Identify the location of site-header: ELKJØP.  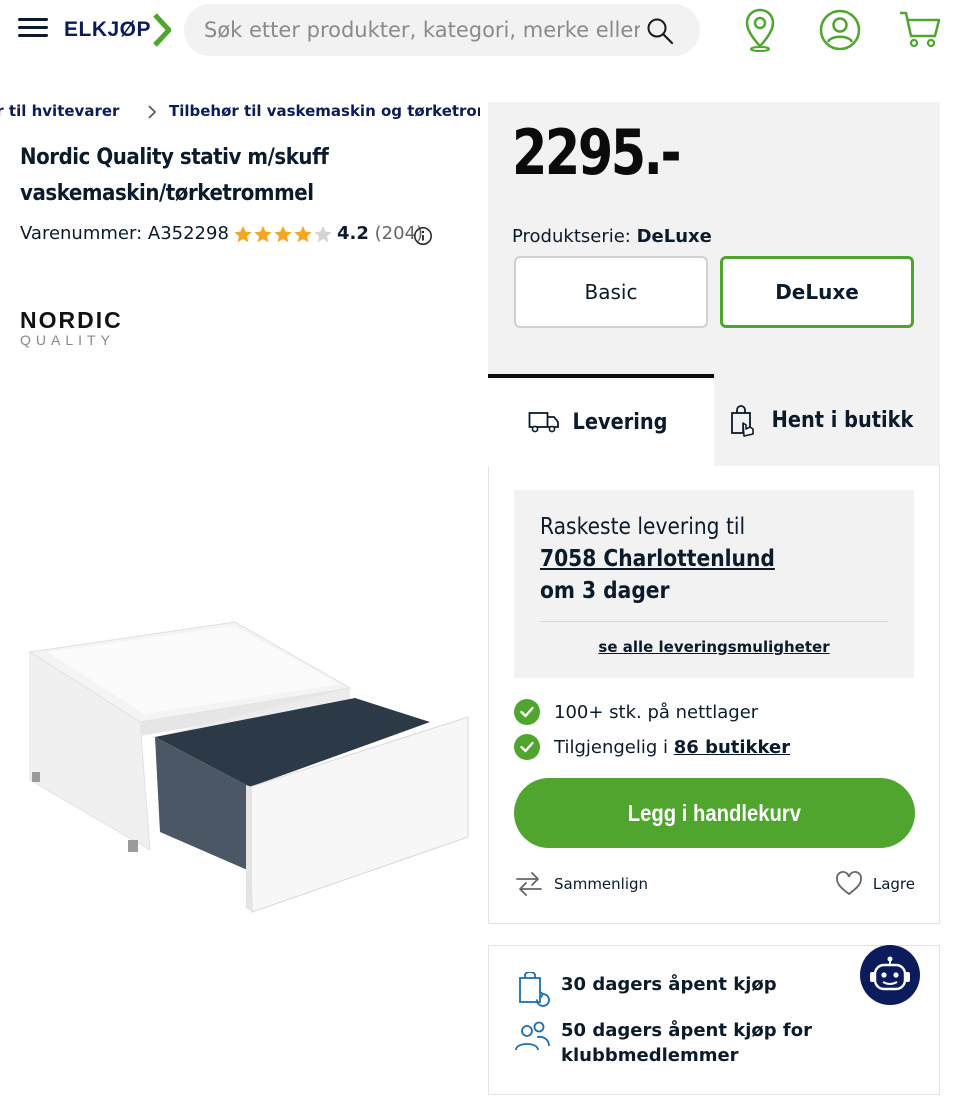
(480, 31).